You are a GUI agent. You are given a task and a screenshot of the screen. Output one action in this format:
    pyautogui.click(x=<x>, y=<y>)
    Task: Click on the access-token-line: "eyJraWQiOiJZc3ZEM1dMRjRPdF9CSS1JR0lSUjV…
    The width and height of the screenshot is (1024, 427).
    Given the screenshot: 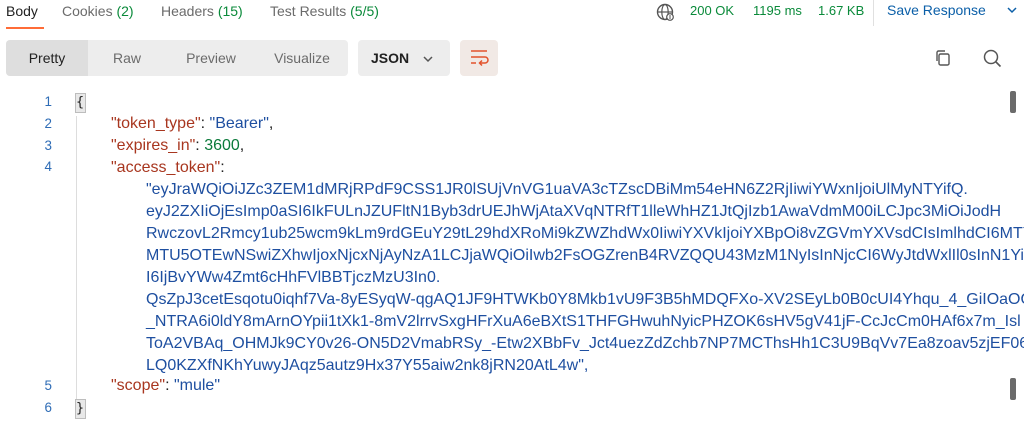 What is the action you would take?
    pyautogui.click(x=557, y=189)
    